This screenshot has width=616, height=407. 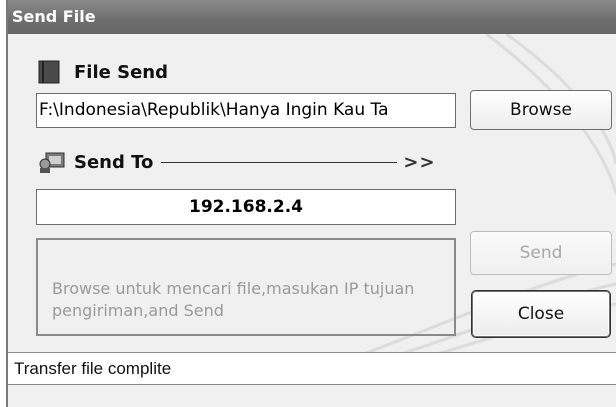 I want to click on computer-user-icon, so click(x=52, y=162).